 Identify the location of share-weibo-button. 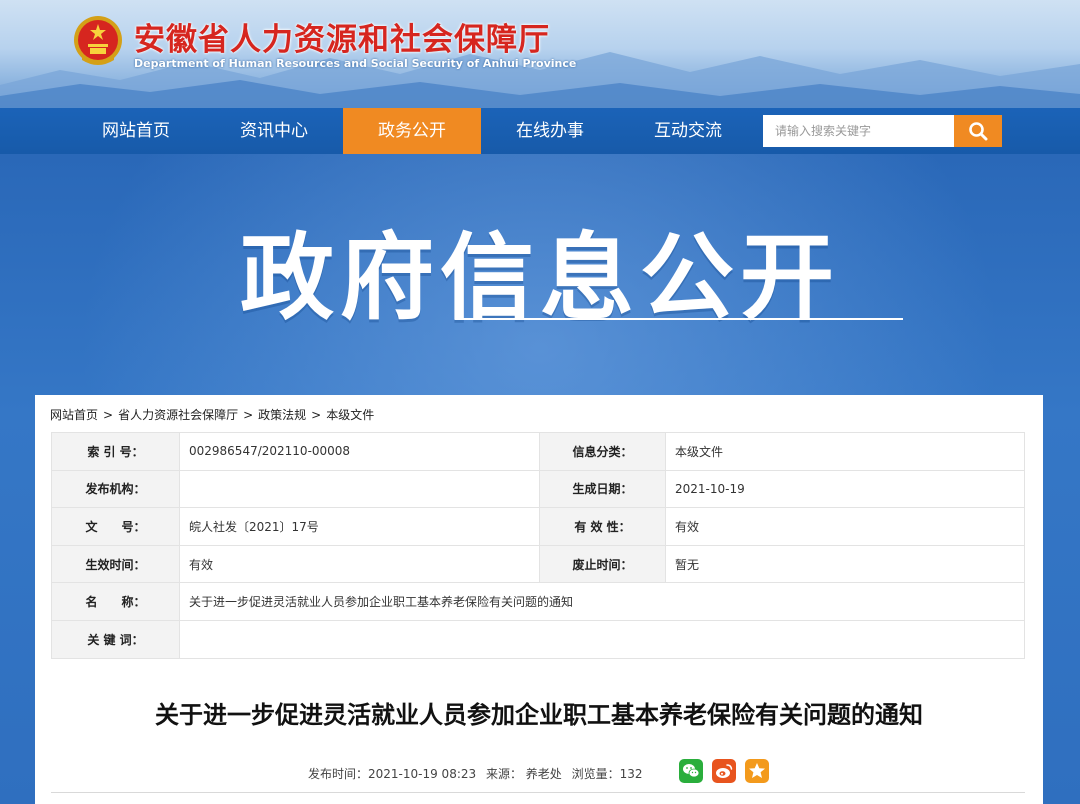
(724, 771).